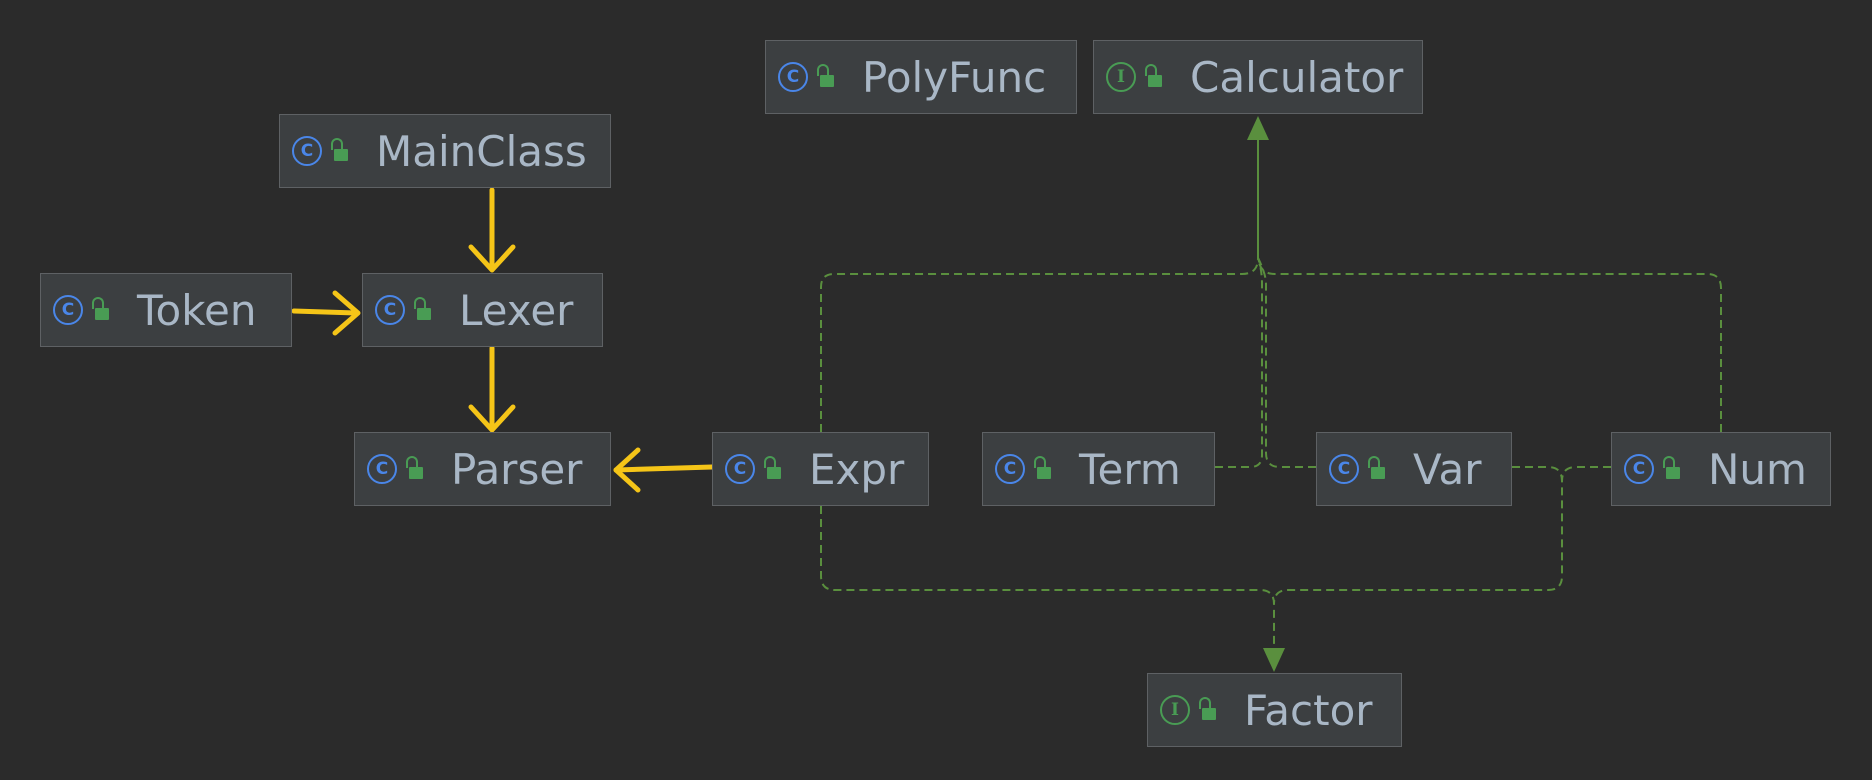 The image size is (1872, 780). I want to click on class-term: C Term, so click(1098, 469).